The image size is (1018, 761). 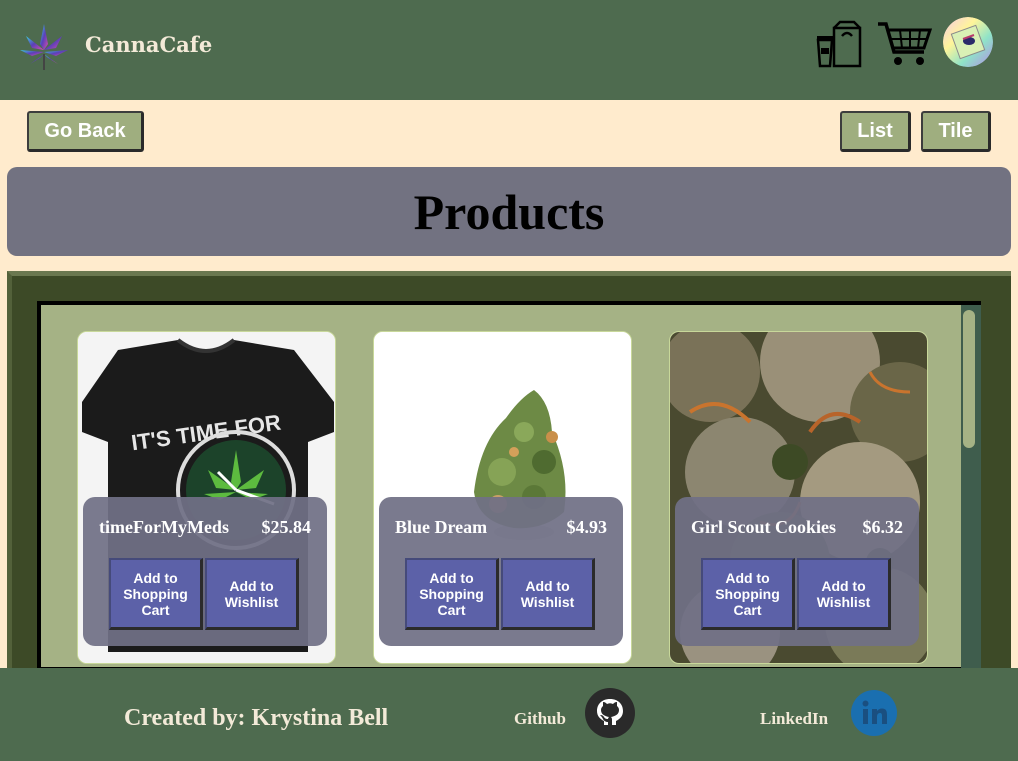 I want to click on page-title-banner: Products, so click(x=509, y=211).